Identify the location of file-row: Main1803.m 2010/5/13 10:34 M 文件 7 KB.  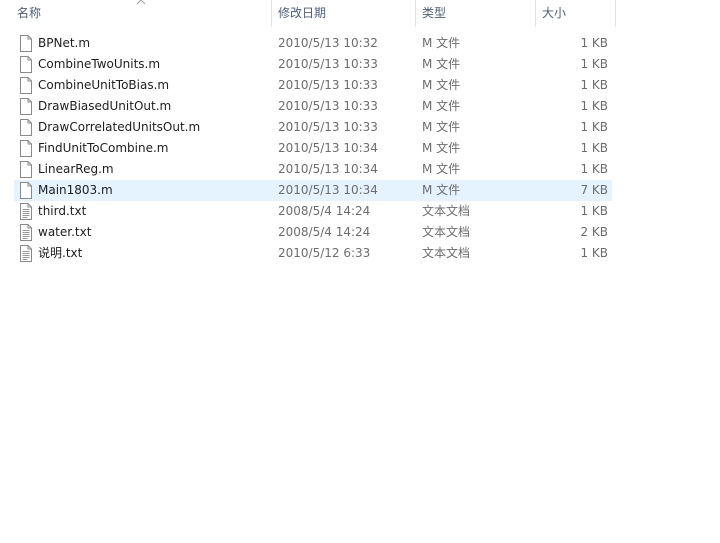
(313, 190).